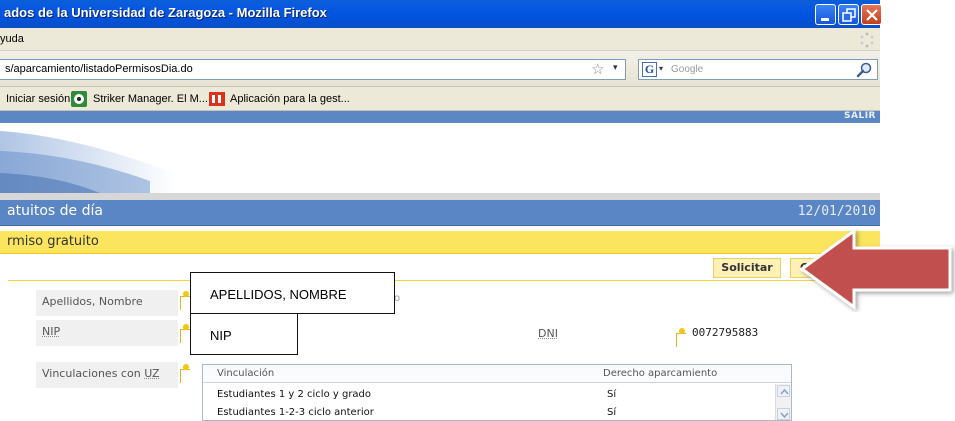 The height and width of the screenshot is (421, 955). Describe the element at coordinates (661, 68) in the screenshot. I see `search-engine-dropdown-icon: ▾` at that location.